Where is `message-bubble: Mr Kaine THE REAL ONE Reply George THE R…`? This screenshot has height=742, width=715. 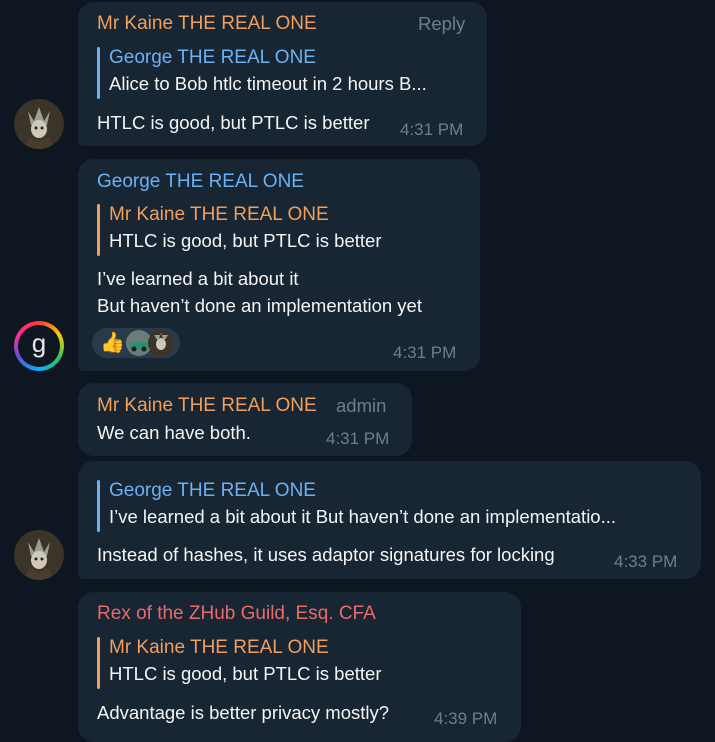 message-bubble: Mr Kaine THE REAL ONE Reply George THE R… is located at coordinates (282, 74).